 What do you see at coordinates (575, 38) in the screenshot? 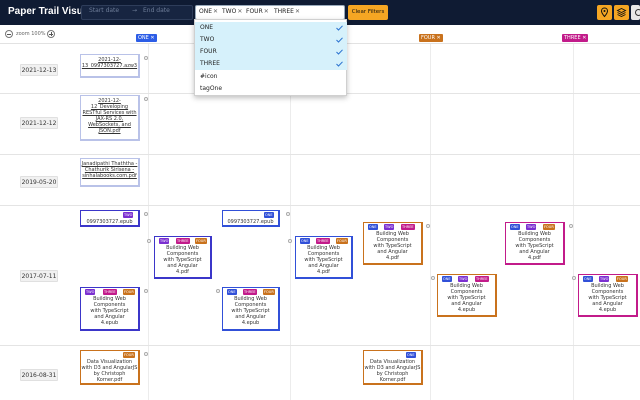
I see `column-tag-three: THREE ✕` at bounding box center [575, 38].